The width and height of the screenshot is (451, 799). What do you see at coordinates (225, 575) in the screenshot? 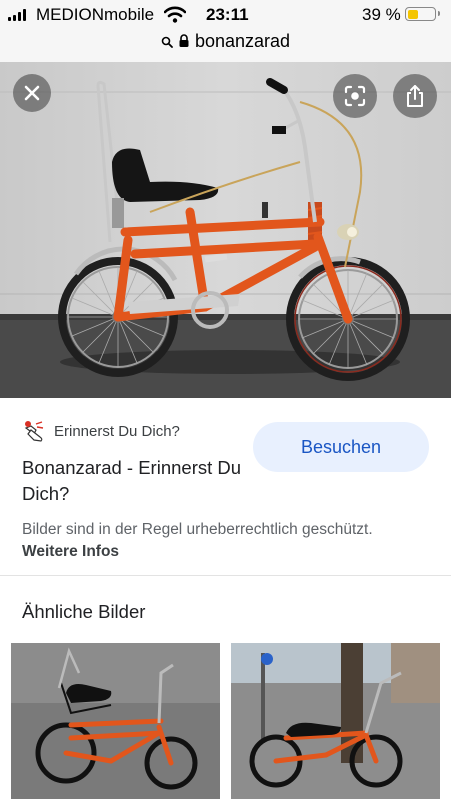
I see `divider` at bounding box center [225, 575].